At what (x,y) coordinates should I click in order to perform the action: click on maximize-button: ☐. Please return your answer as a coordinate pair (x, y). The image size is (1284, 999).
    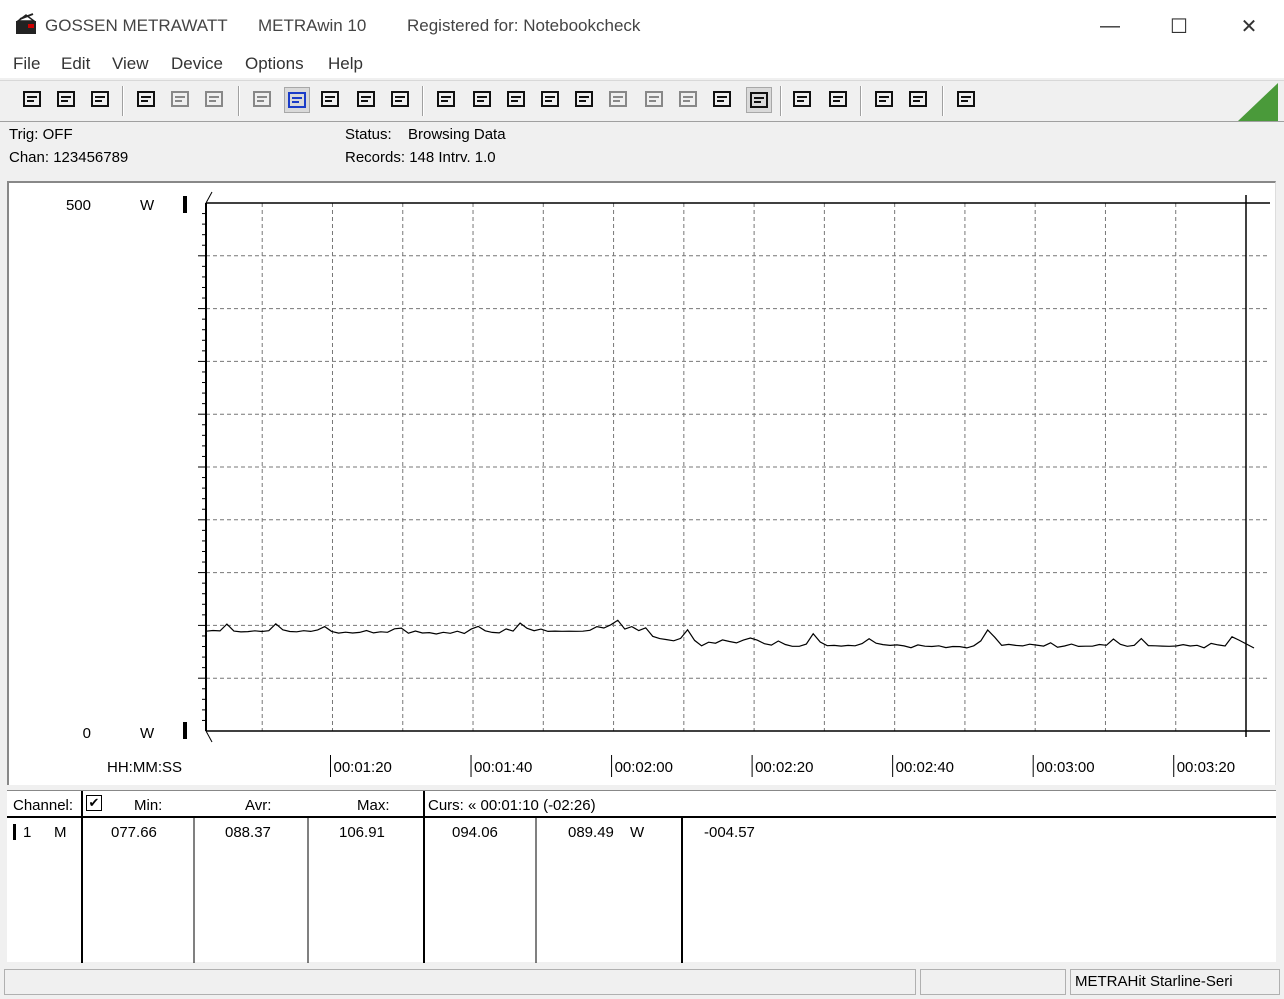
    Looking at the image, I should click on (1179, 26).